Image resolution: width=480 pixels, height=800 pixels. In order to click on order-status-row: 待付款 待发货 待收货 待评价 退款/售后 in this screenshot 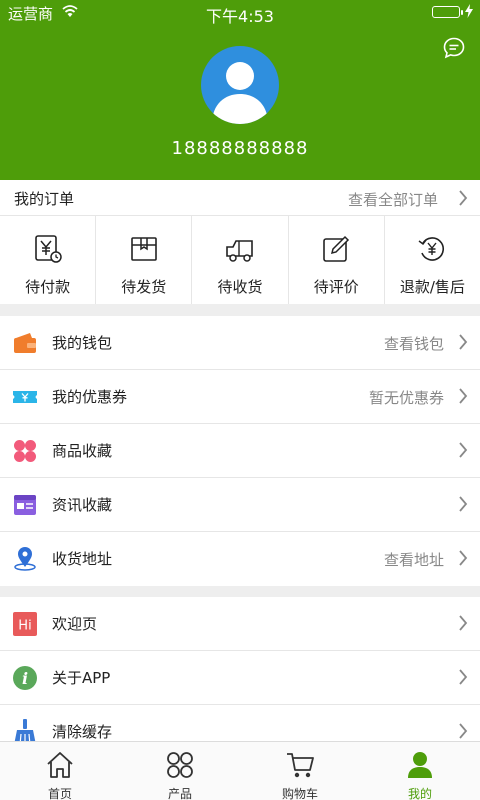, I will do `click(240, 260)`.